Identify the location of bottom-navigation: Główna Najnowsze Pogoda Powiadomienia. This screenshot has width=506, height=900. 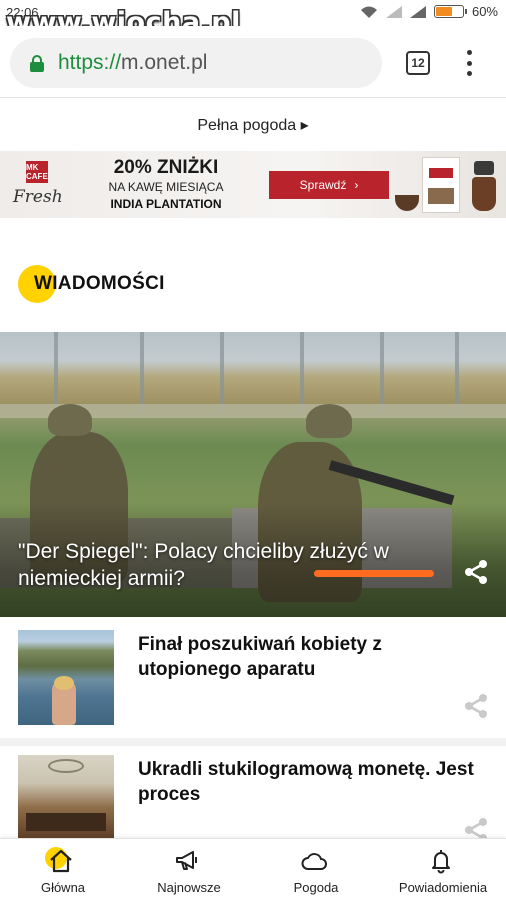
(253, 869).